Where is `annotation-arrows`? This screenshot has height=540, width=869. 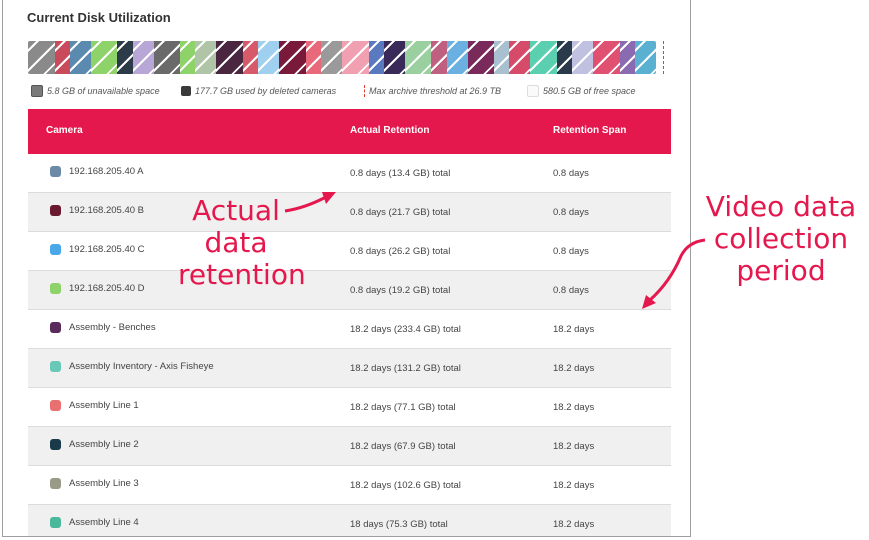
annotation-arrows is located at coordinates (495, 250).